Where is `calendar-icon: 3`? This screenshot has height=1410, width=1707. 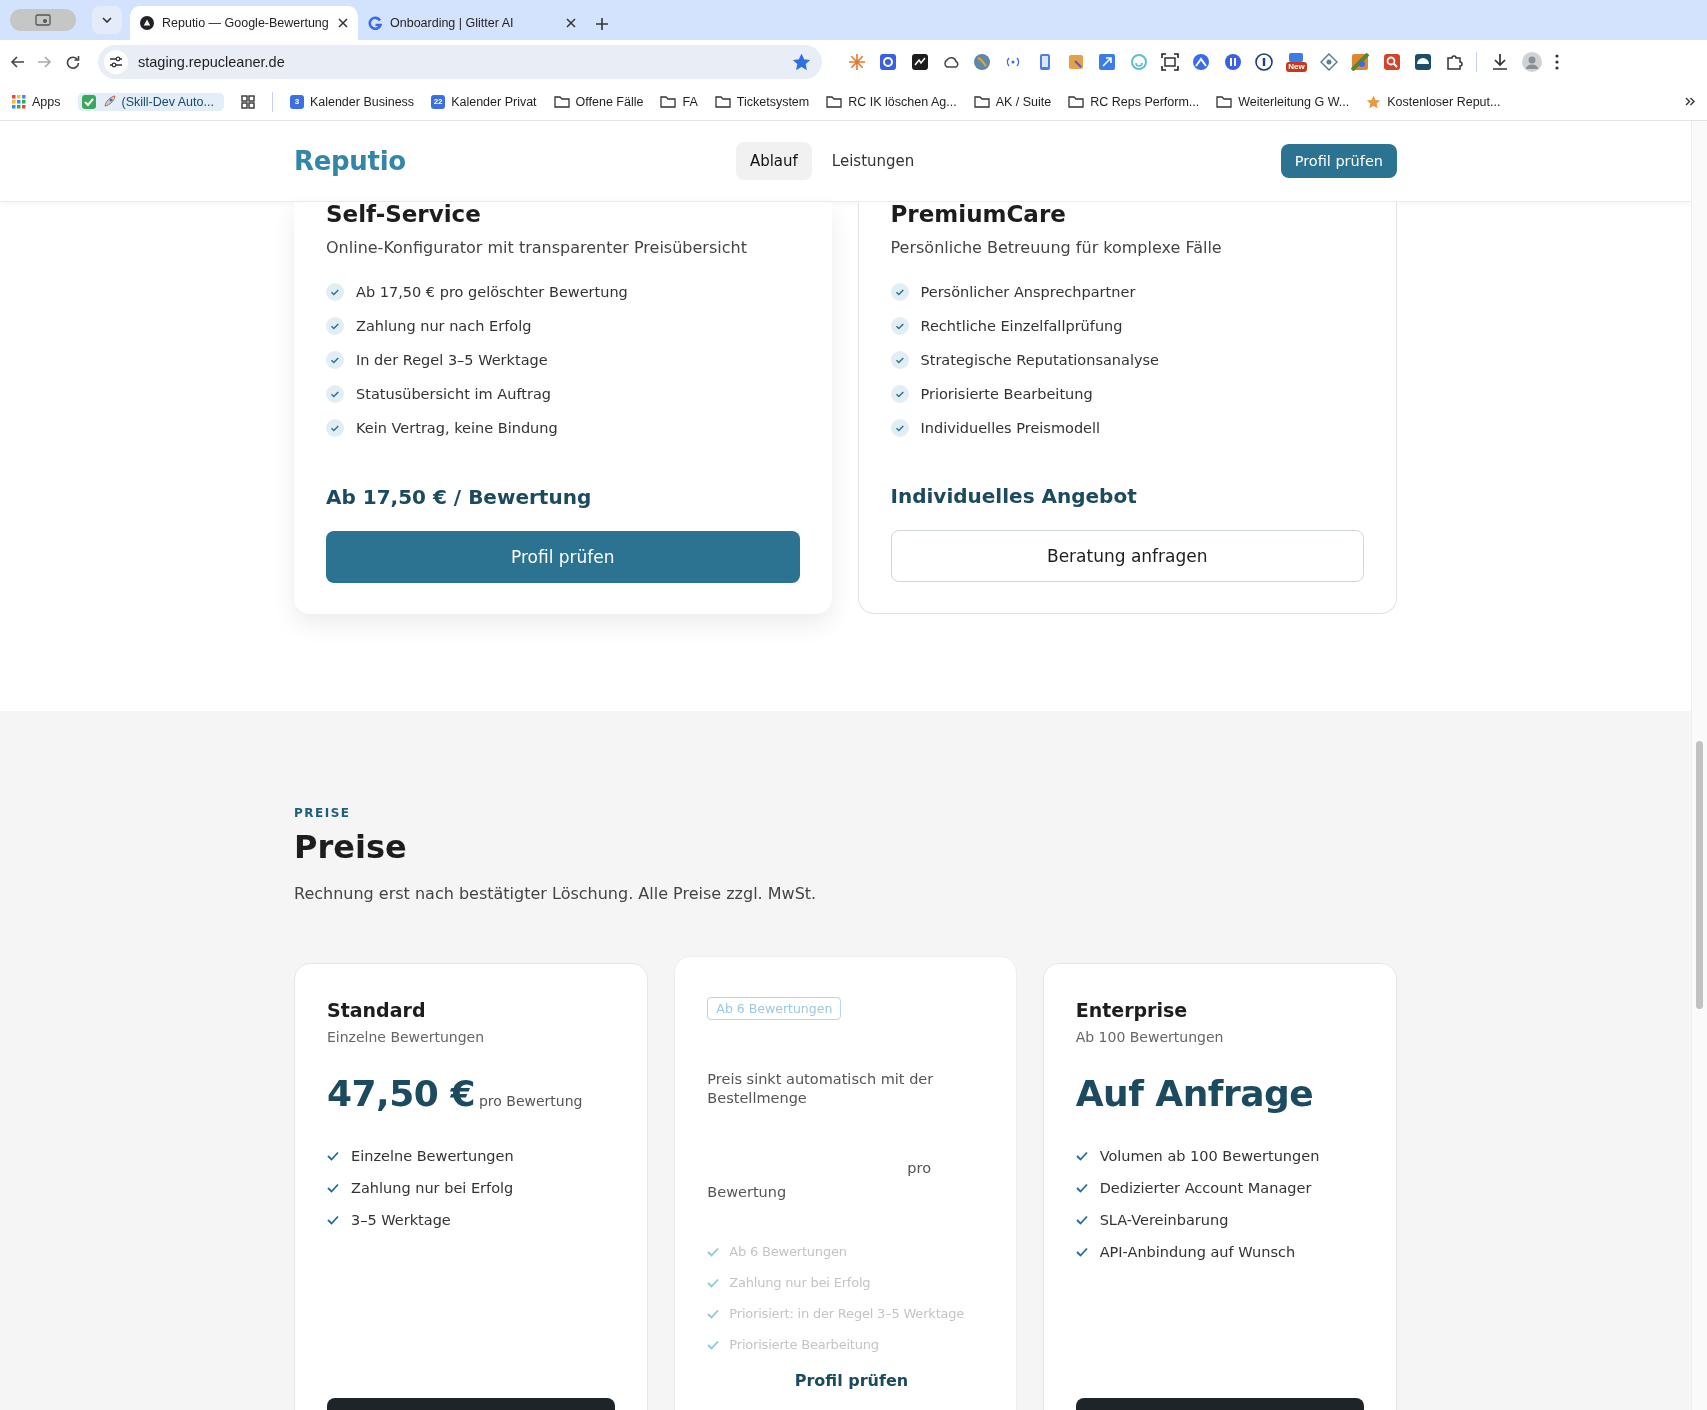
calendar-icon: 3 is located at coordinates (296, 101).